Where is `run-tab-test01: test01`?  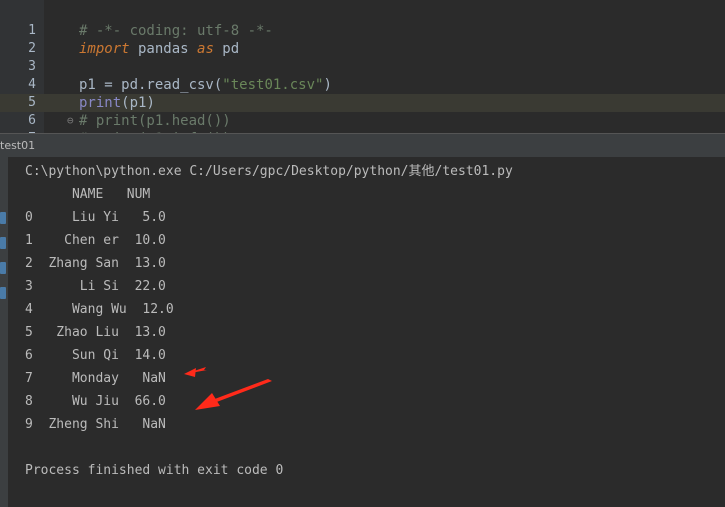
run-tab-test01: test01 is located at coordinates (19, 146).